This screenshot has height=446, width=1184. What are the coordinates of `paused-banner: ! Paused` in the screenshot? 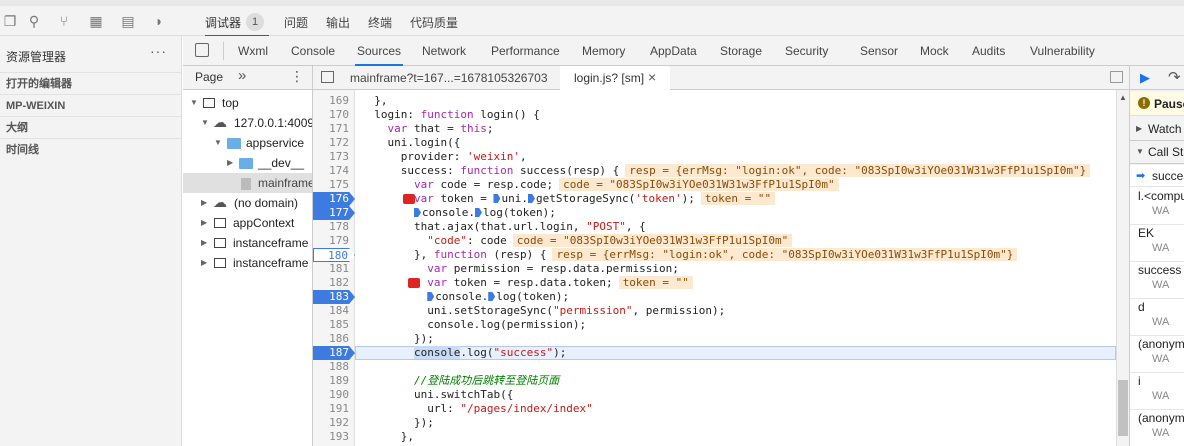 It's located at (1157, 104).